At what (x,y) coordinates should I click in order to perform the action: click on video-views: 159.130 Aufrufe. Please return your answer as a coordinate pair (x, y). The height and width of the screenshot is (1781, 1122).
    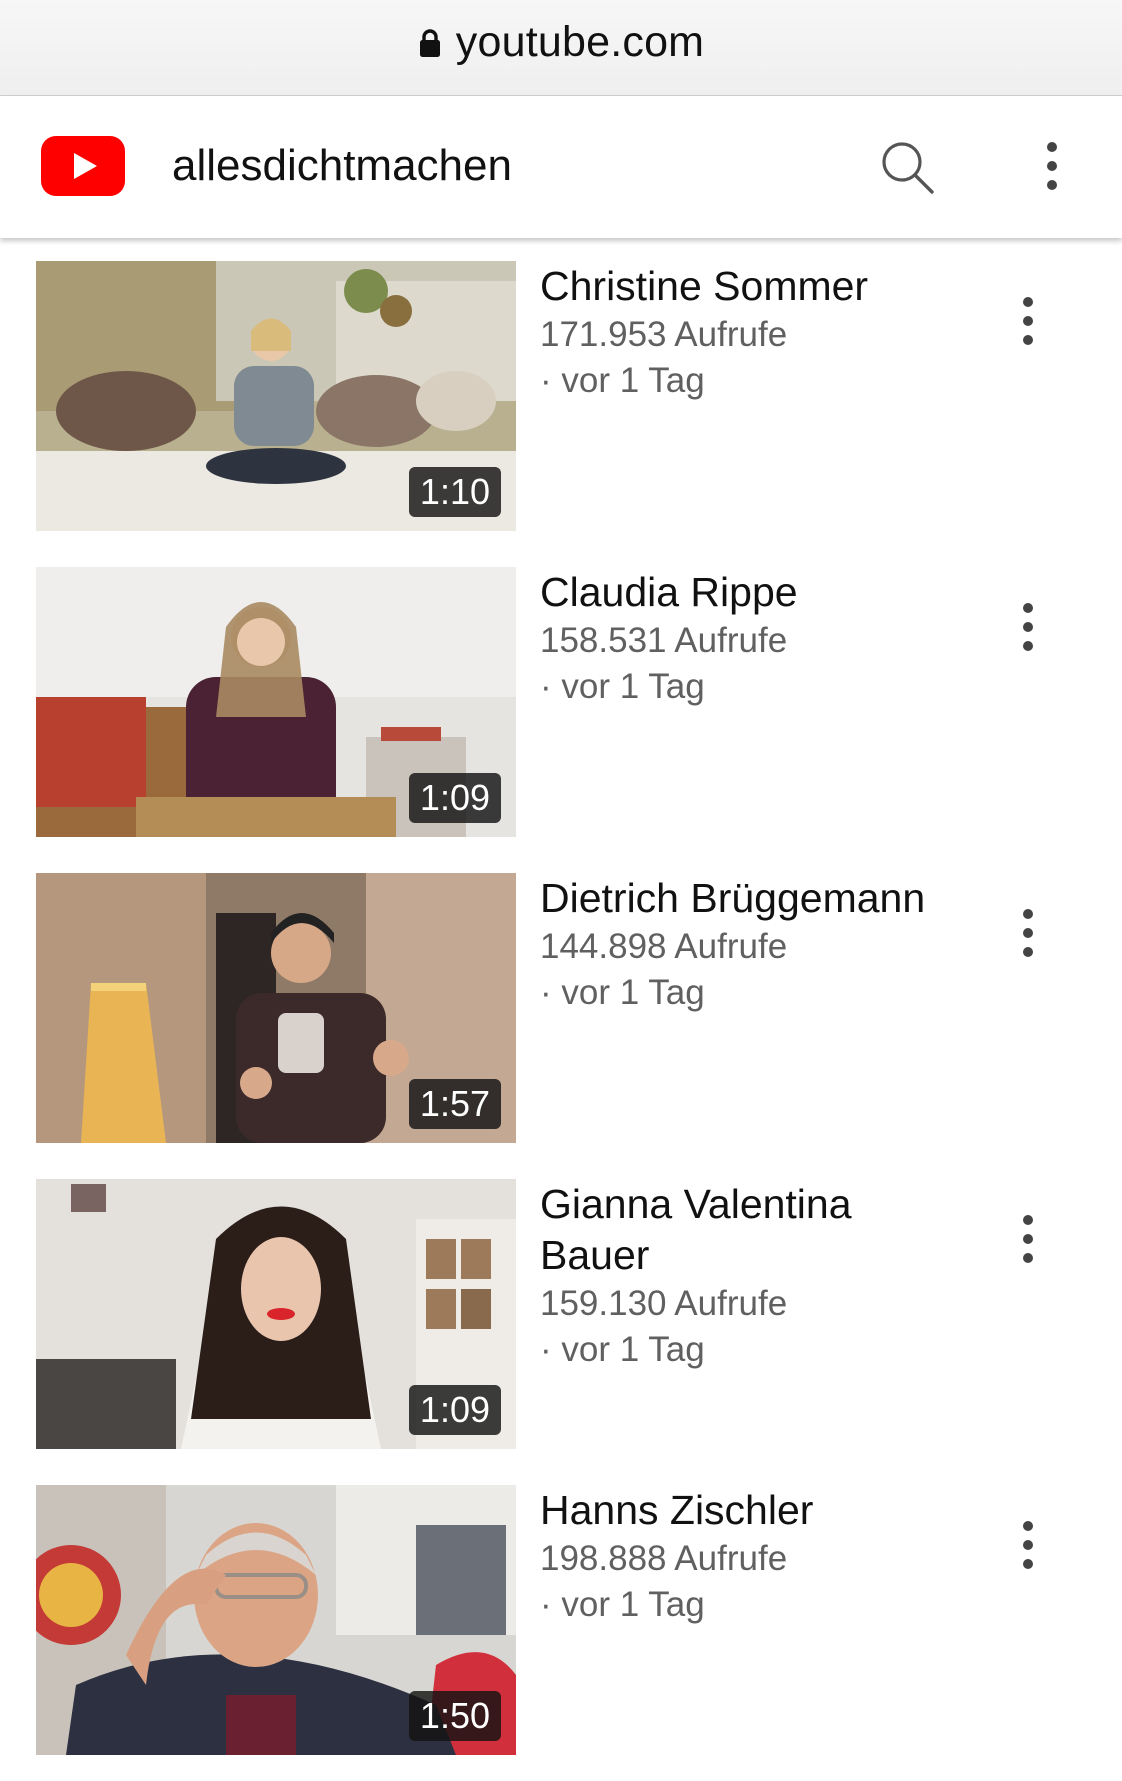
    Looking at the image, I should click on (664, 1303).